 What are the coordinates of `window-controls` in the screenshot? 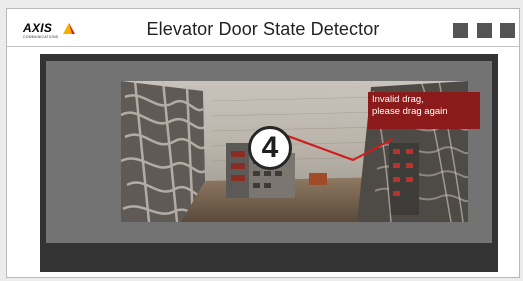 It's located at (482, 31).